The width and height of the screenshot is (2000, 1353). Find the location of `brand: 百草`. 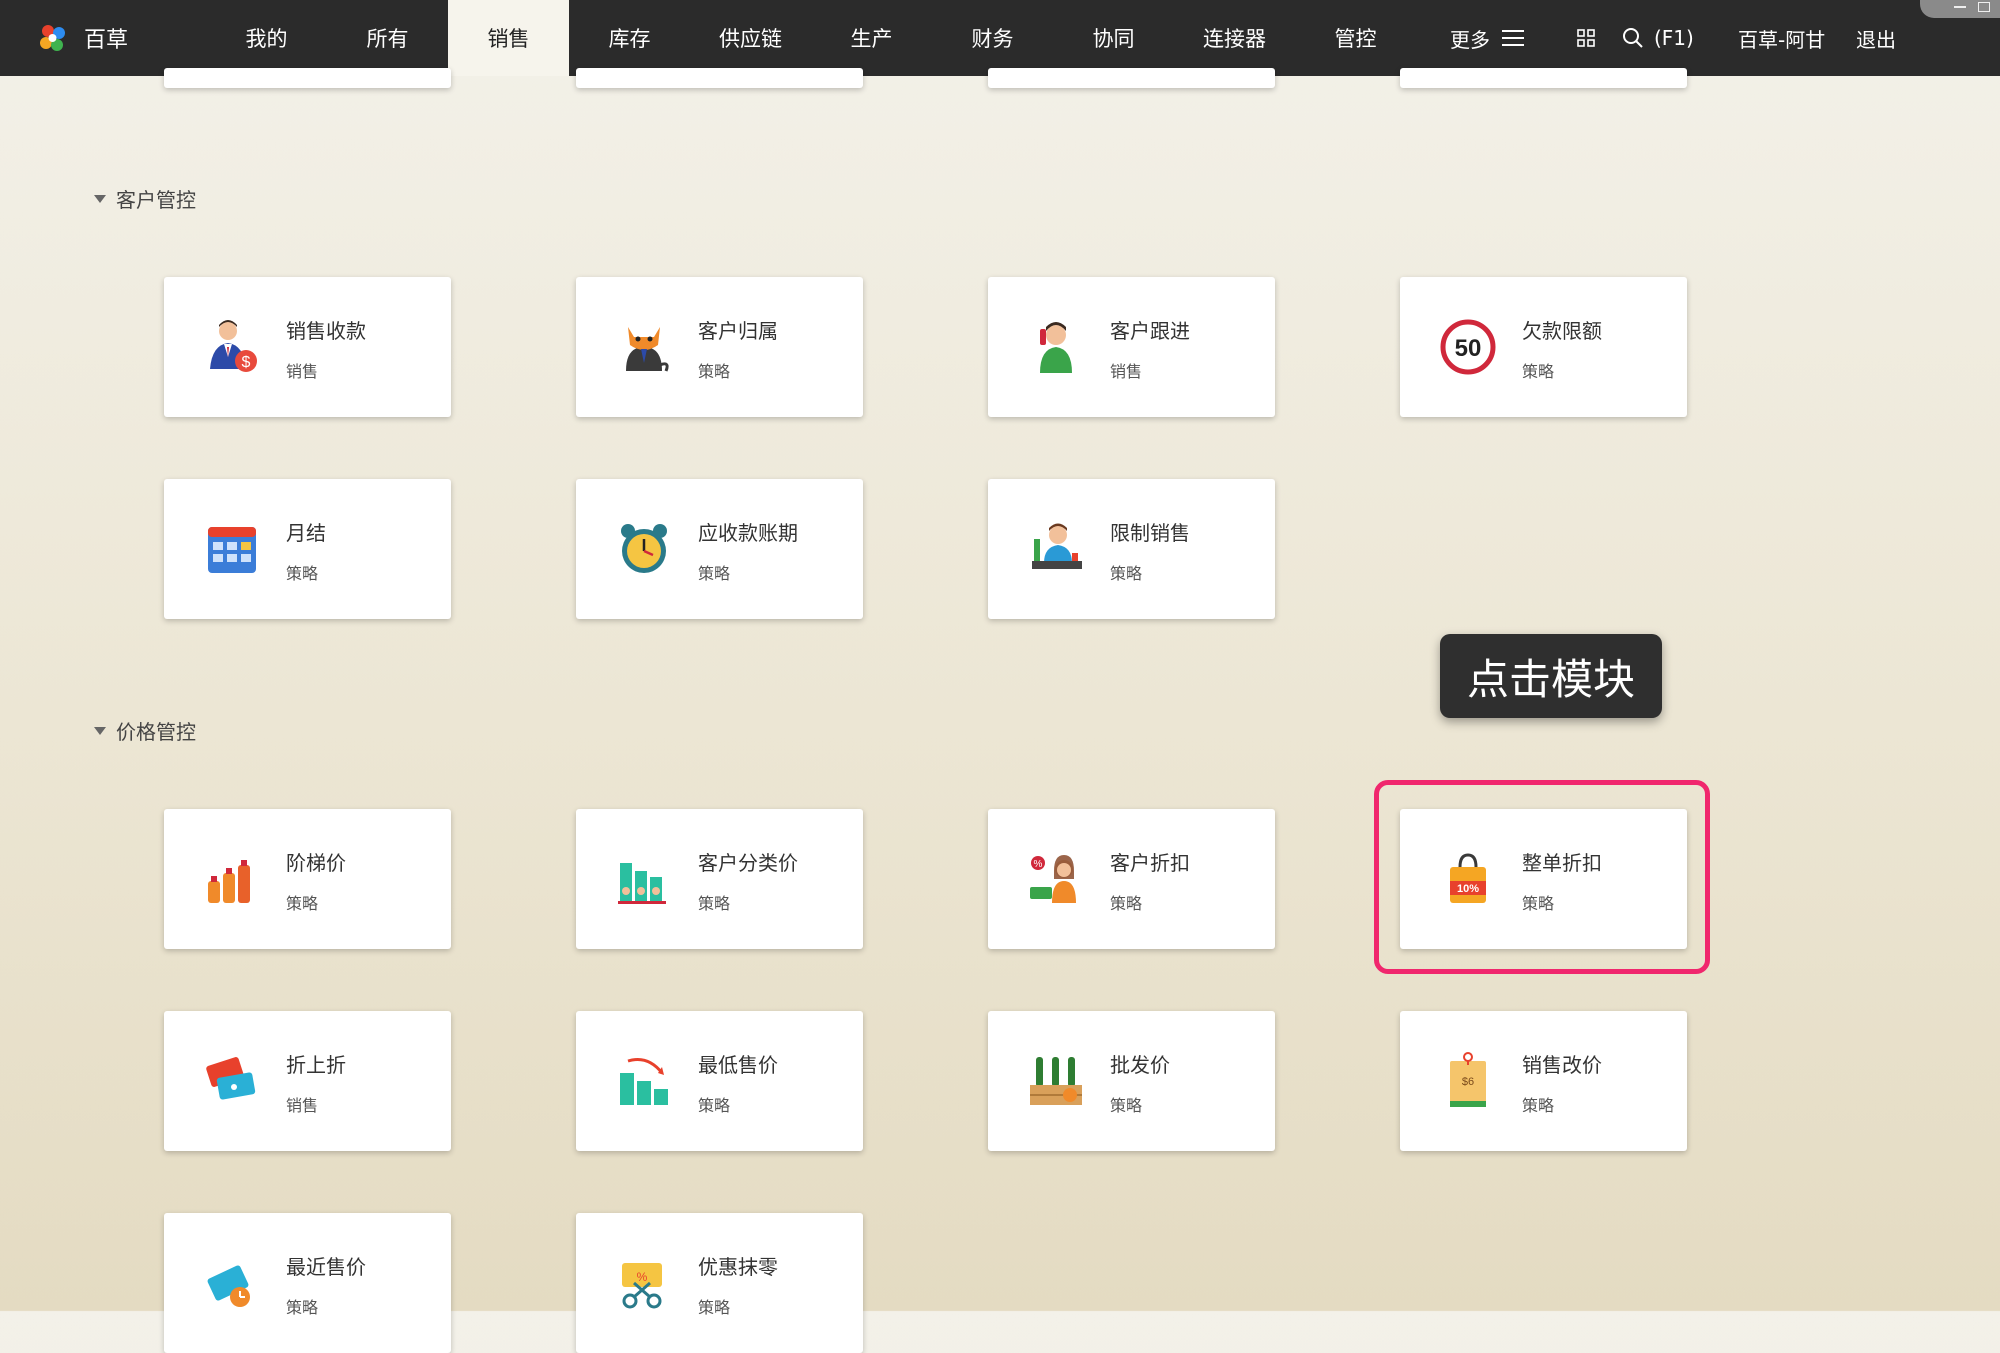

brand: 百草 is located at coordinates (82, 38).